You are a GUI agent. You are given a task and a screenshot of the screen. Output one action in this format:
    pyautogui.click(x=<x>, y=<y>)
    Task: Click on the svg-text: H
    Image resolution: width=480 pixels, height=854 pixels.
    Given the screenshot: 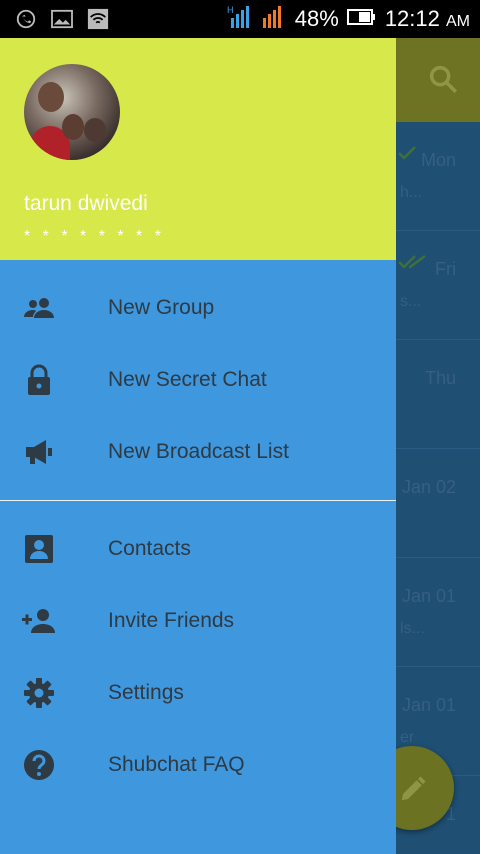 What is the action you would take?
    pyautogui.click(x=230, y=10)
    